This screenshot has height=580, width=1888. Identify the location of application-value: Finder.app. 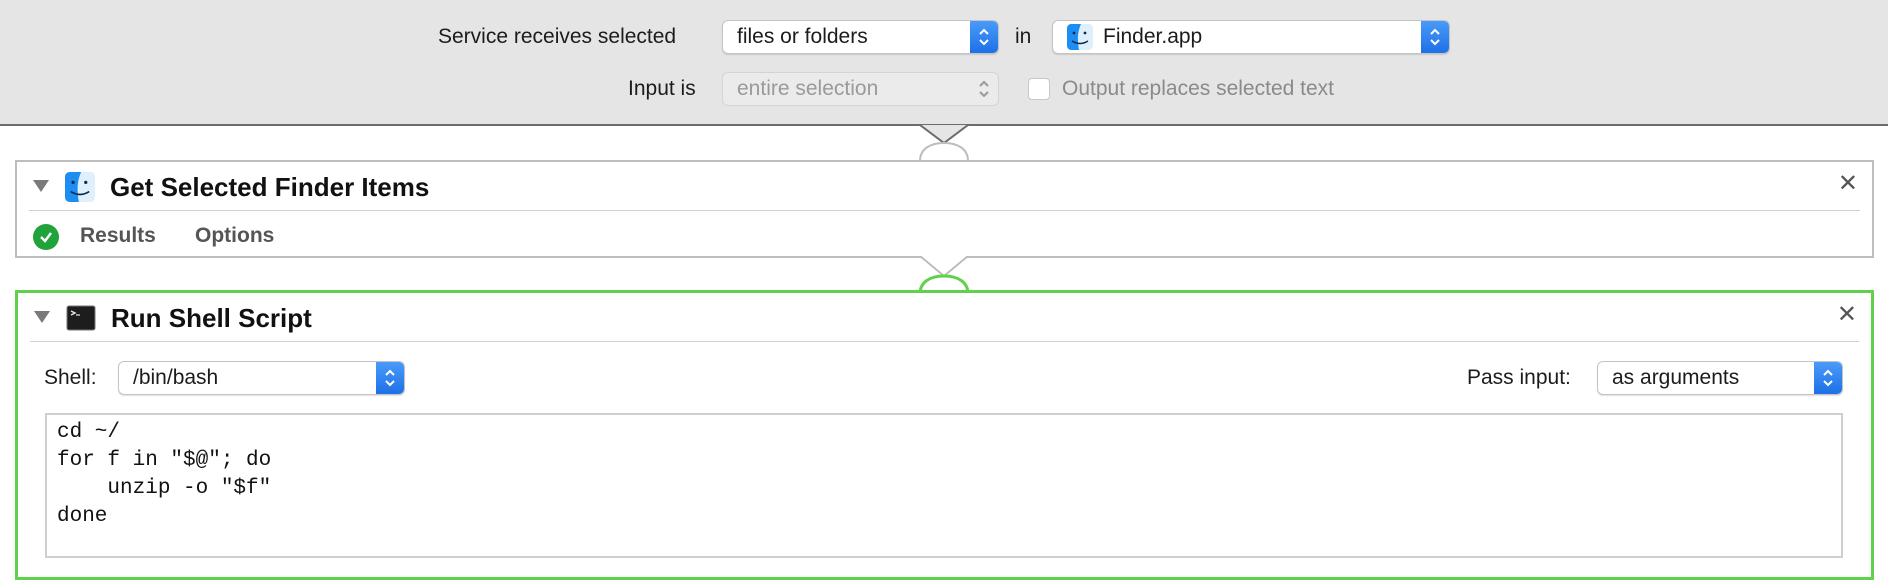
(1153, 36).